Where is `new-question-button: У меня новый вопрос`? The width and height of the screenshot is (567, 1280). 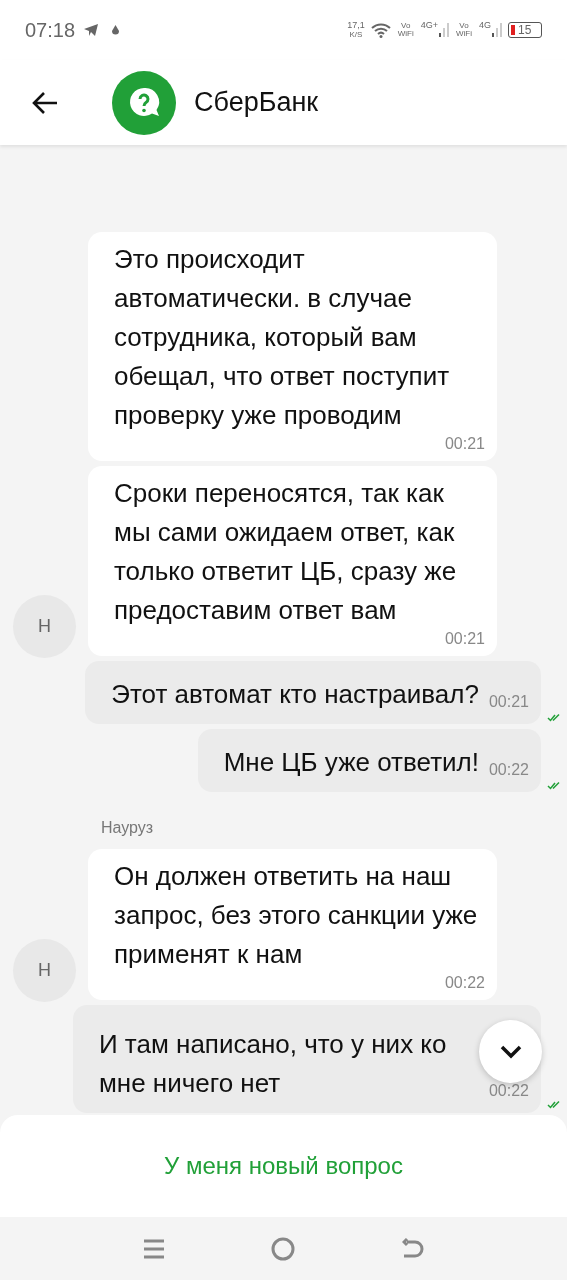
new-question-button: У меня новый вопрос is located at coordinates (283, 1166).